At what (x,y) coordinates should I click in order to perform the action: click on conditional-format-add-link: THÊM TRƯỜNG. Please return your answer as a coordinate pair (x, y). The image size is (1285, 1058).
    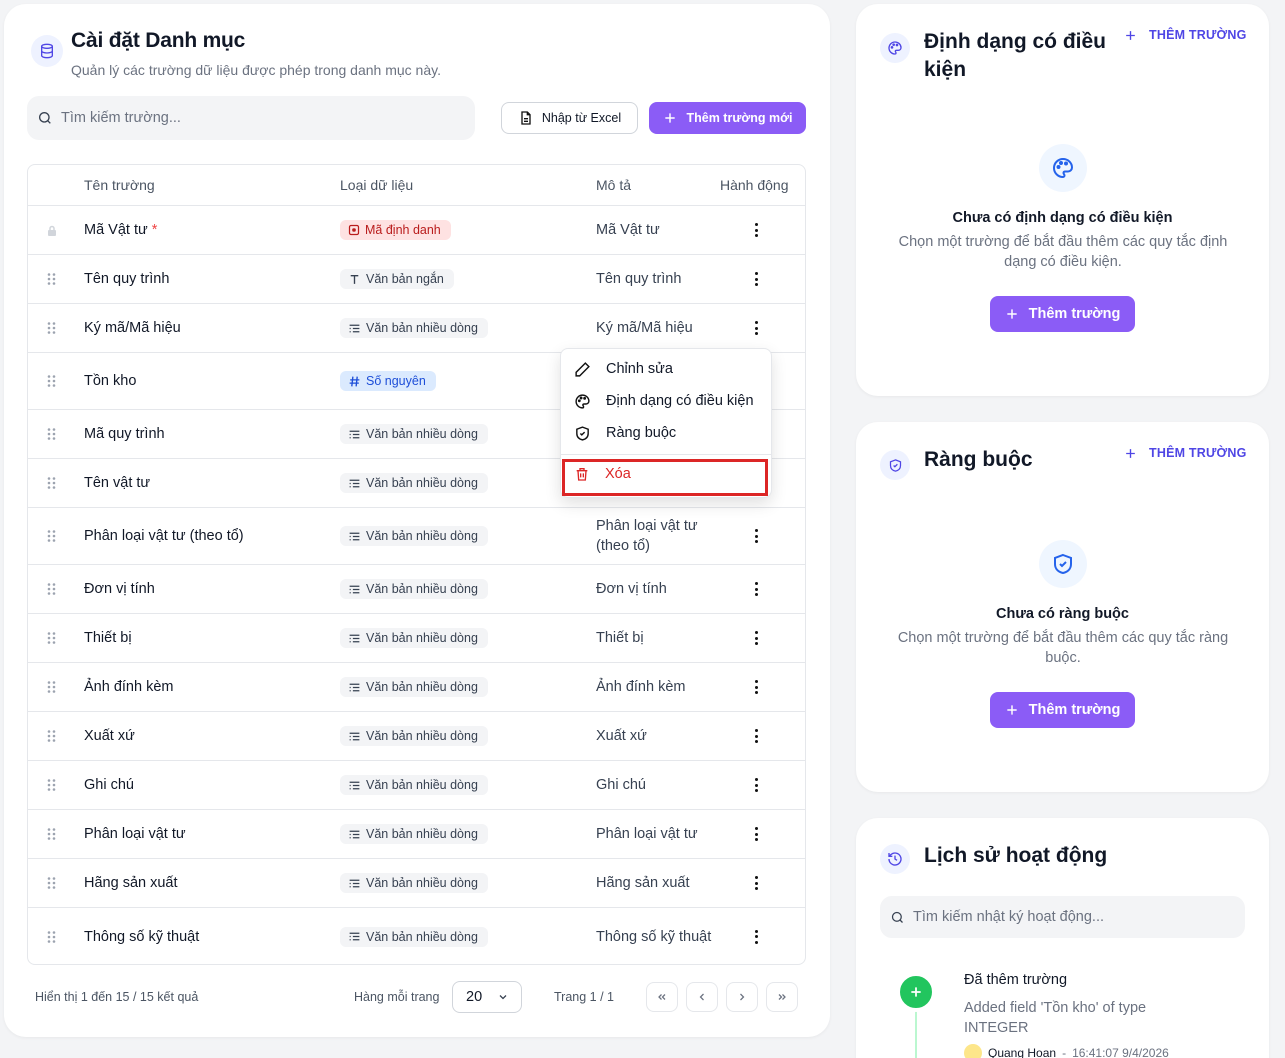
    Looking at the image, I should click on (1185, 35).